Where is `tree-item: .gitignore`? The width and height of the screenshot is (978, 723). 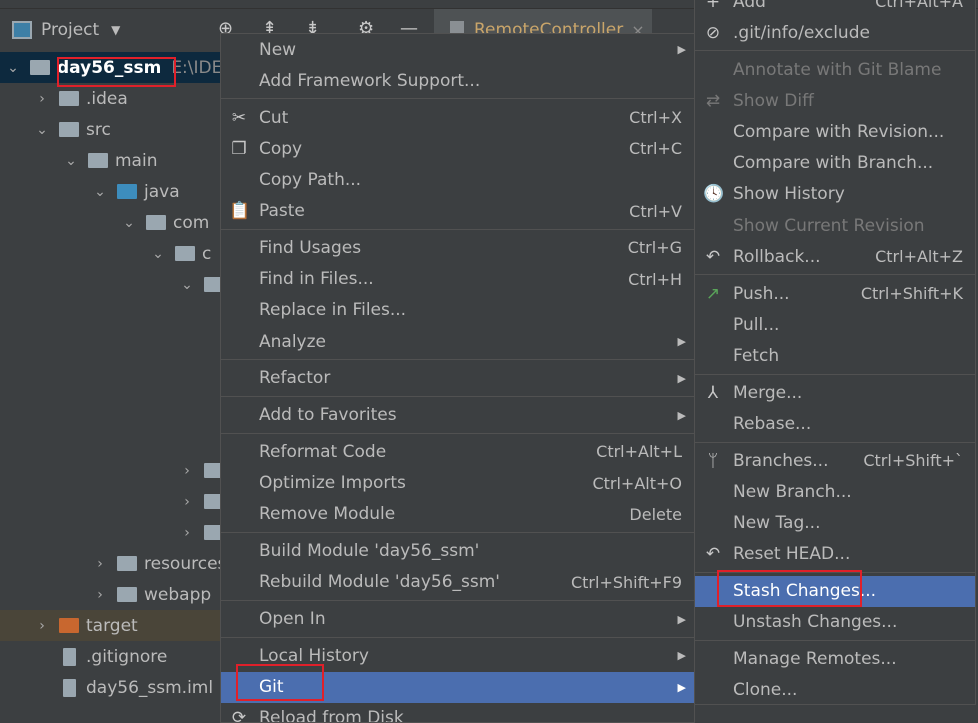 tree-item: .gitignore is located at coordinates (120, 656).